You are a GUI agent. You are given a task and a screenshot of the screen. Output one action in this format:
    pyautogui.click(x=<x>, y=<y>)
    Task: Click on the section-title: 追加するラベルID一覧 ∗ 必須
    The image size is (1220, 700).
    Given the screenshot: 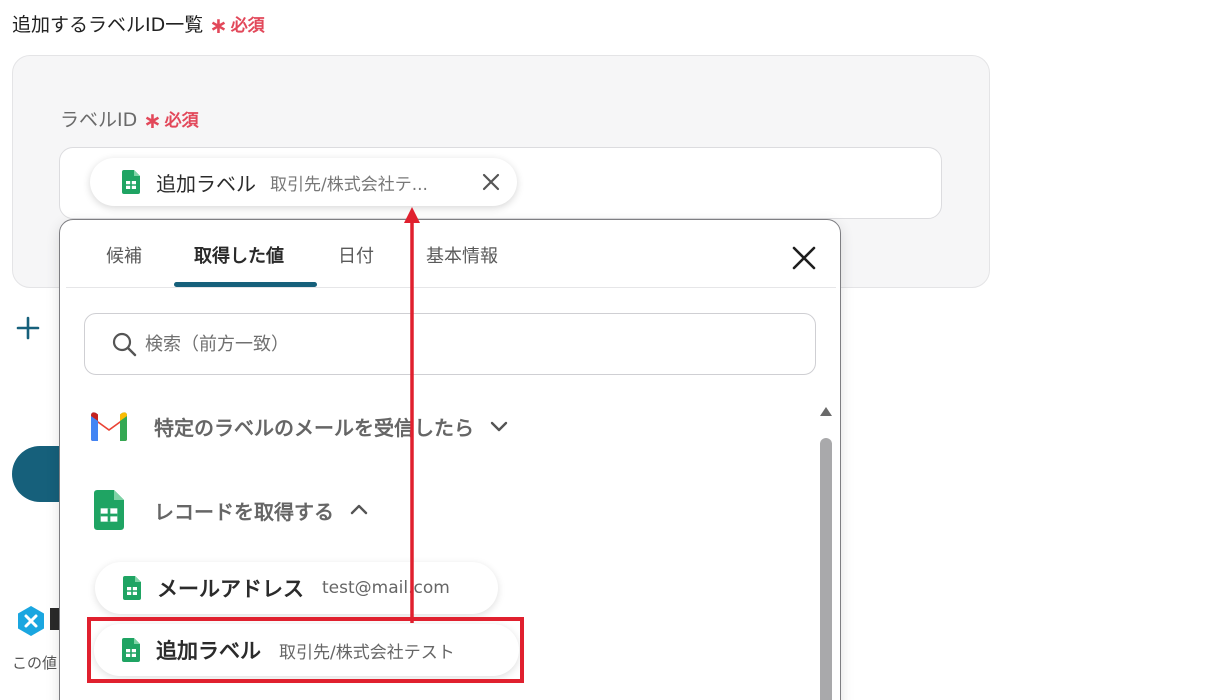 What is the action you would take?
    pyautogui.click(x=138, y=23)
    